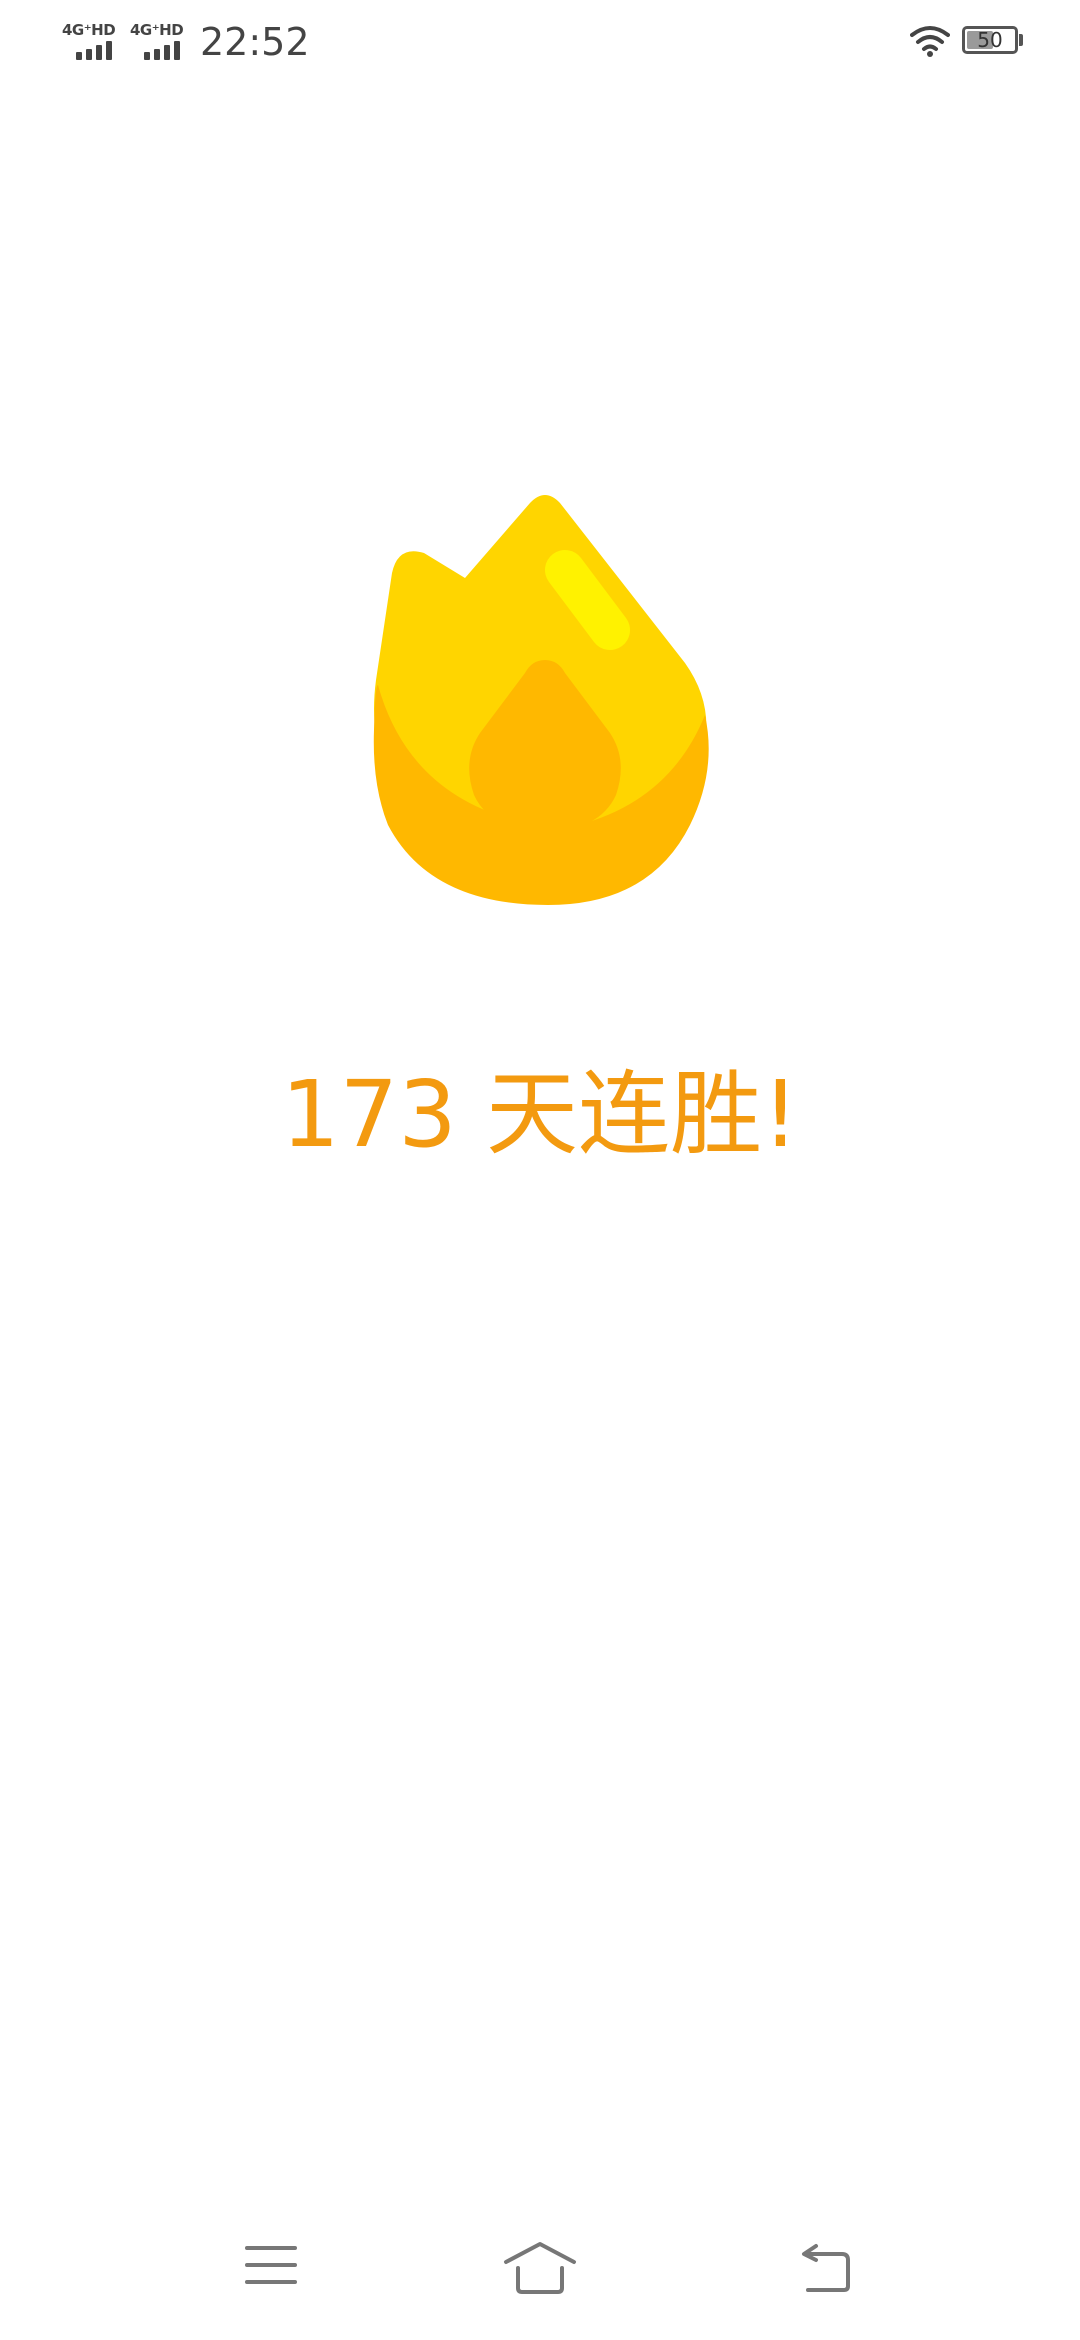  What do you see at coordinates (540, 1114) in the screenshot?
I see `streak-title: 173 天连胜!` at bounding box center [540, 1114].